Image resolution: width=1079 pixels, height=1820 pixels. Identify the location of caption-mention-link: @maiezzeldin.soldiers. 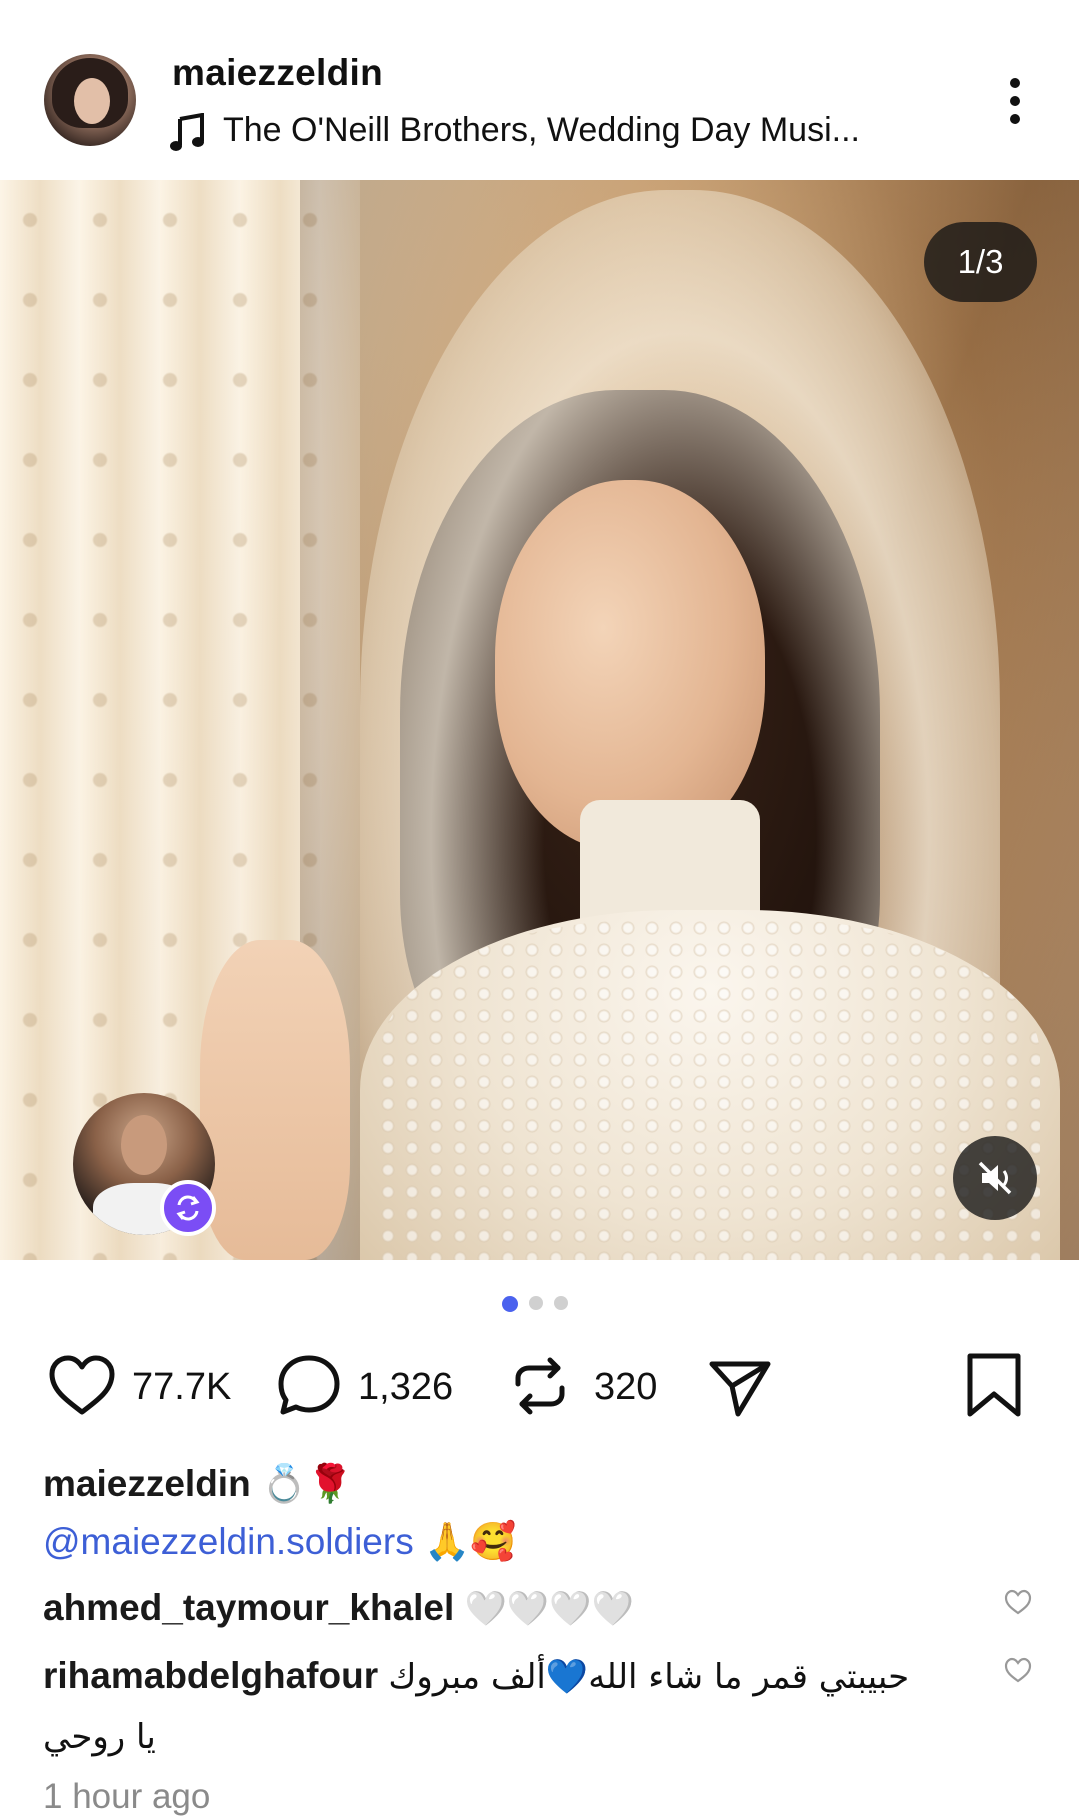
(228, 1541).